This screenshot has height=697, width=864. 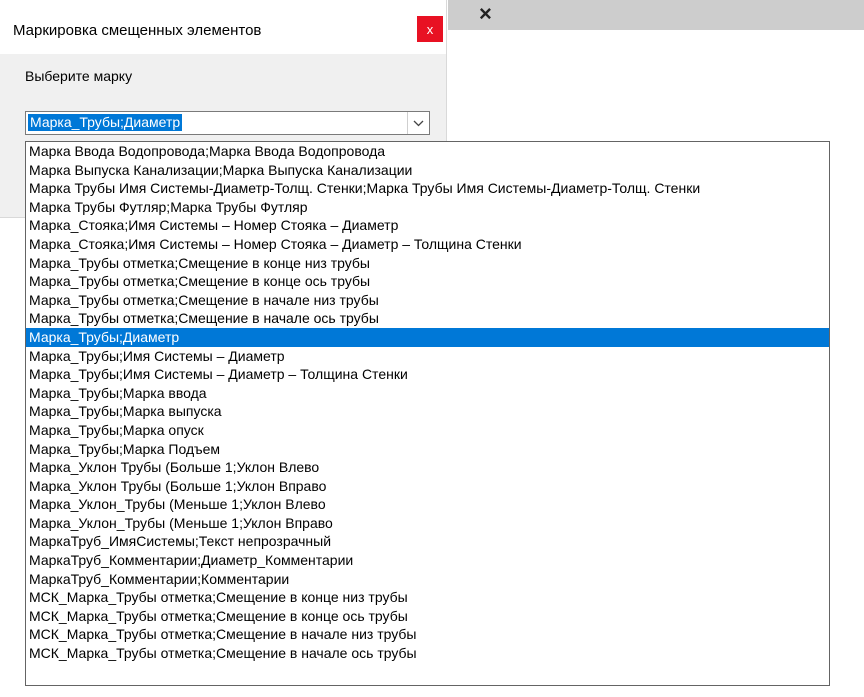 I want to click on background-close-icon: ×, so click(x=485, y=14).